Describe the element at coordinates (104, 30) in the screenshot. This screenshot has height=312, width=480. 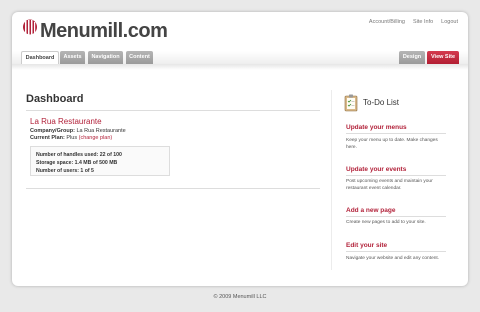
I see `logo-text: Menumill.com` at that location.